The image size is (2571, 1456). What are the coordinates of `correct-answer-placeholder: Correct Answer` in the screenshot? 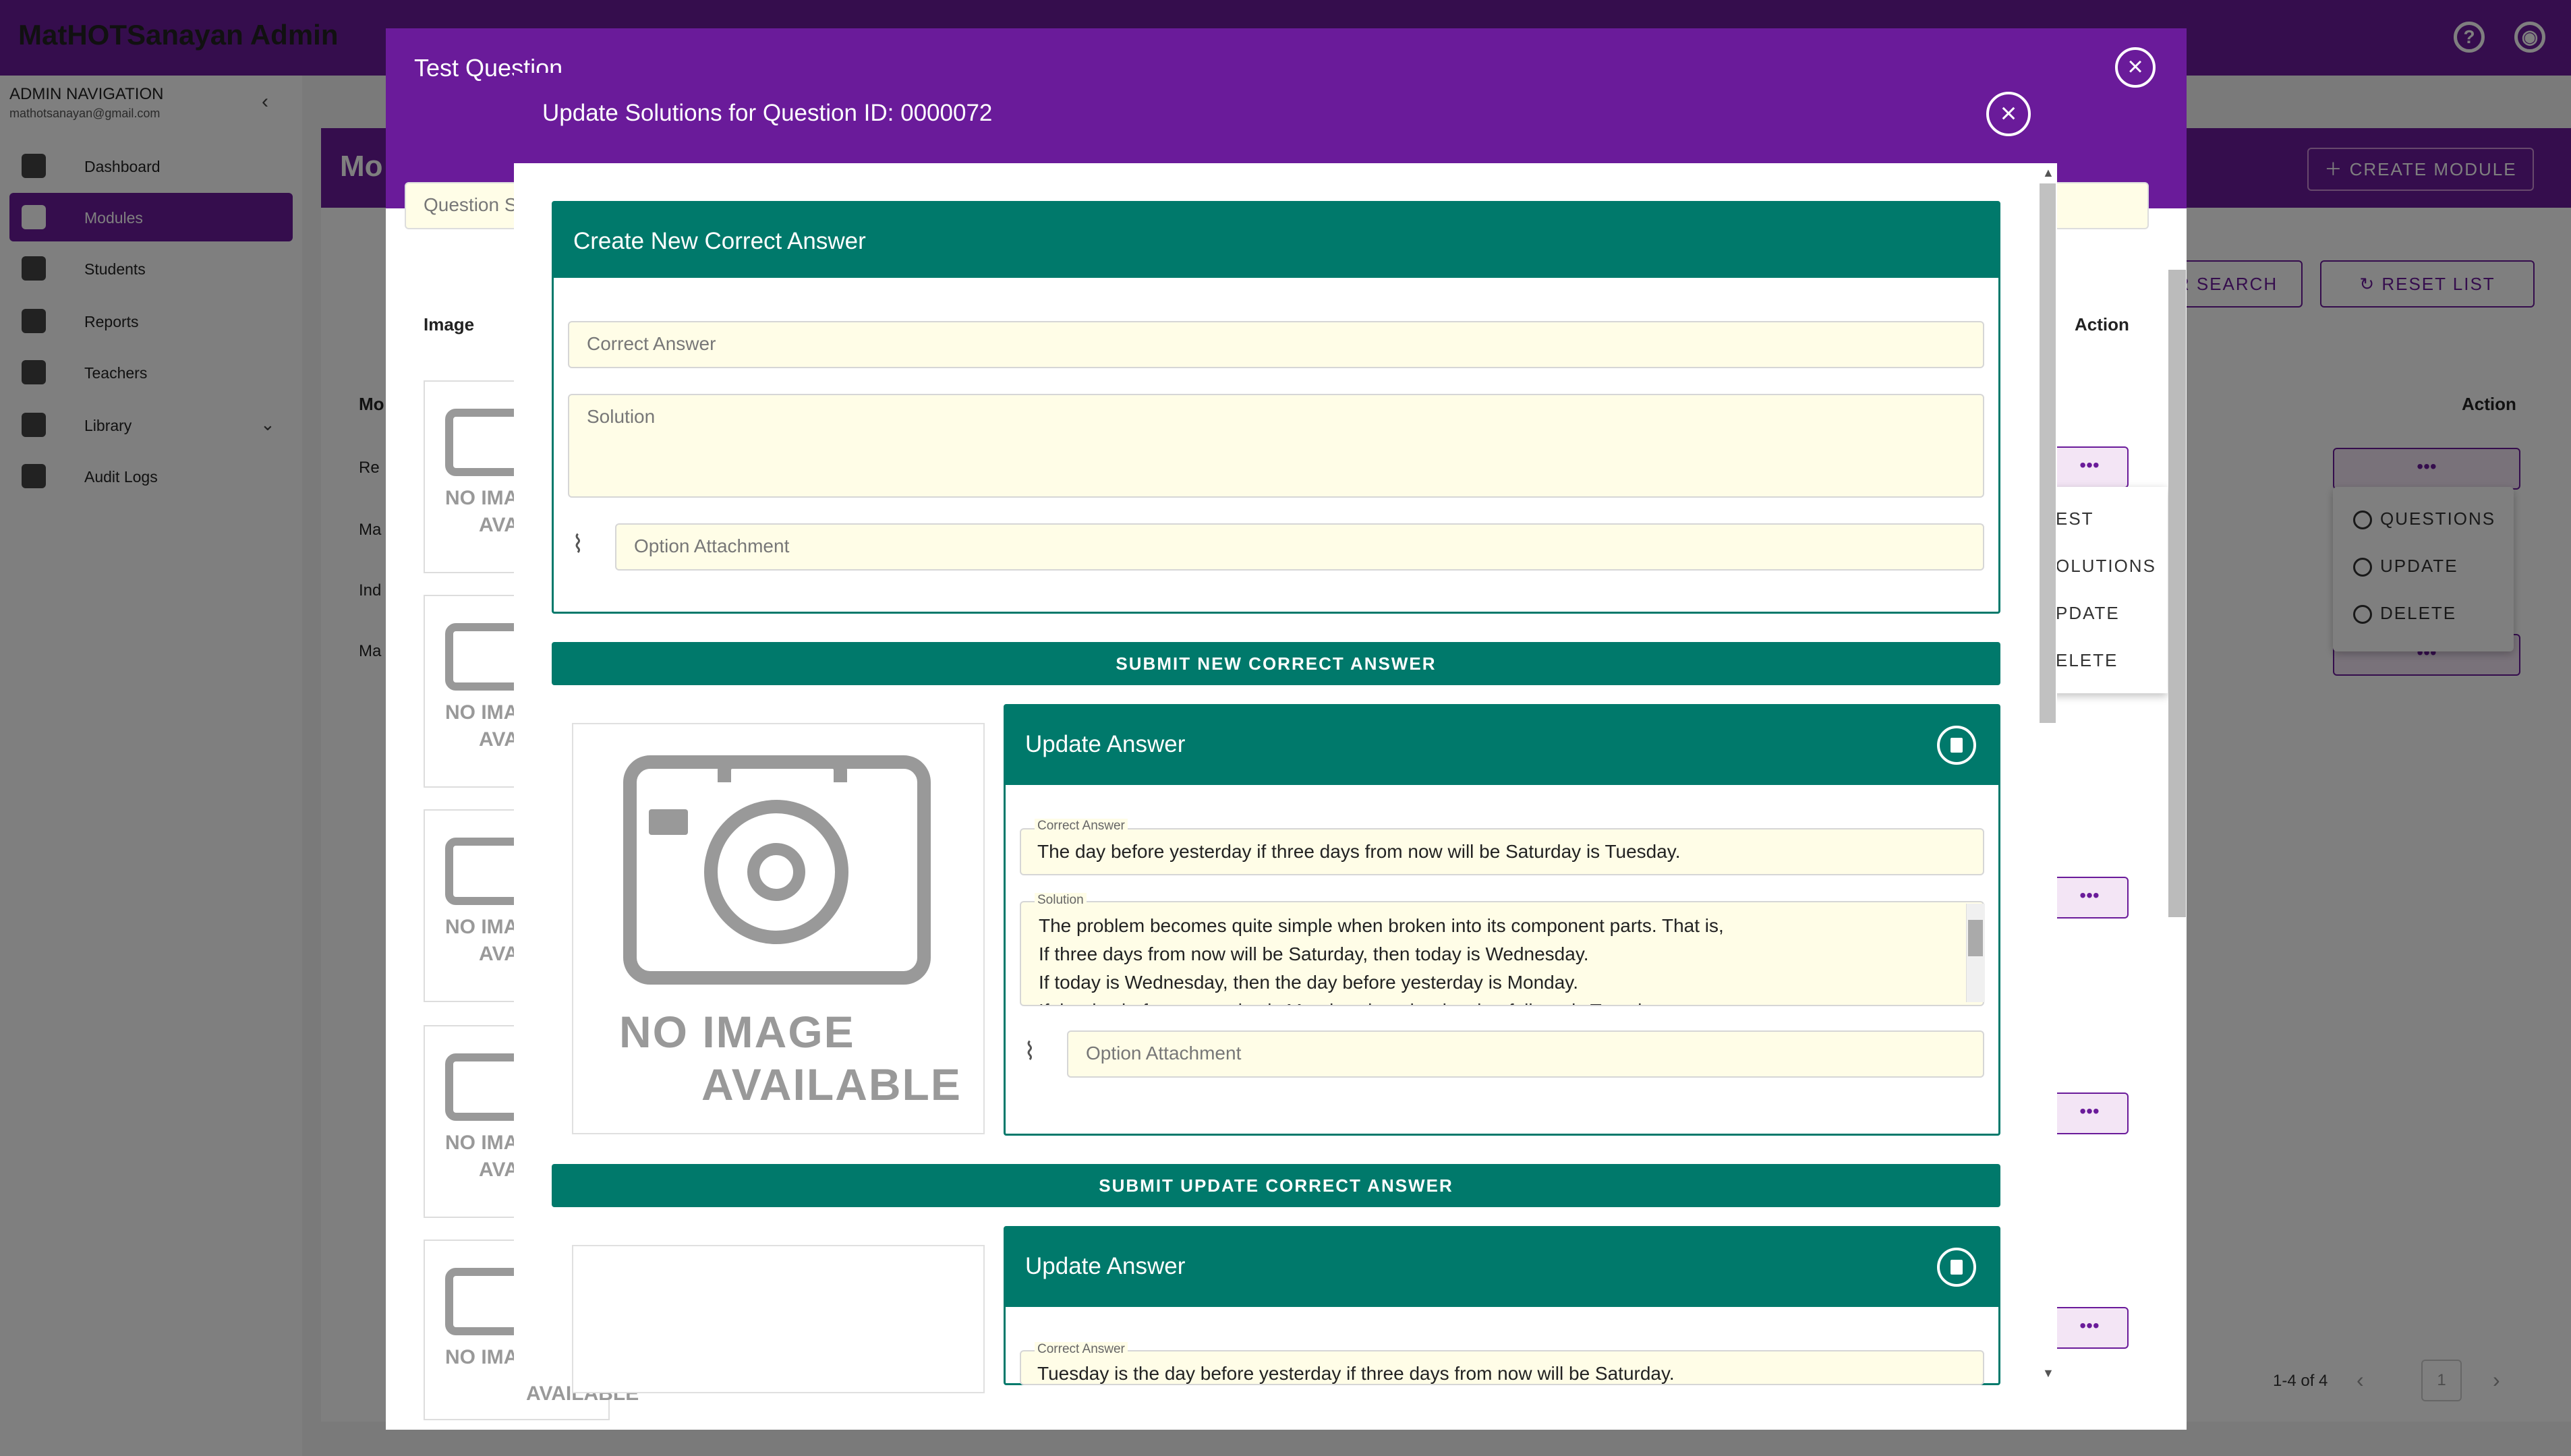 It's located at (651, 343).